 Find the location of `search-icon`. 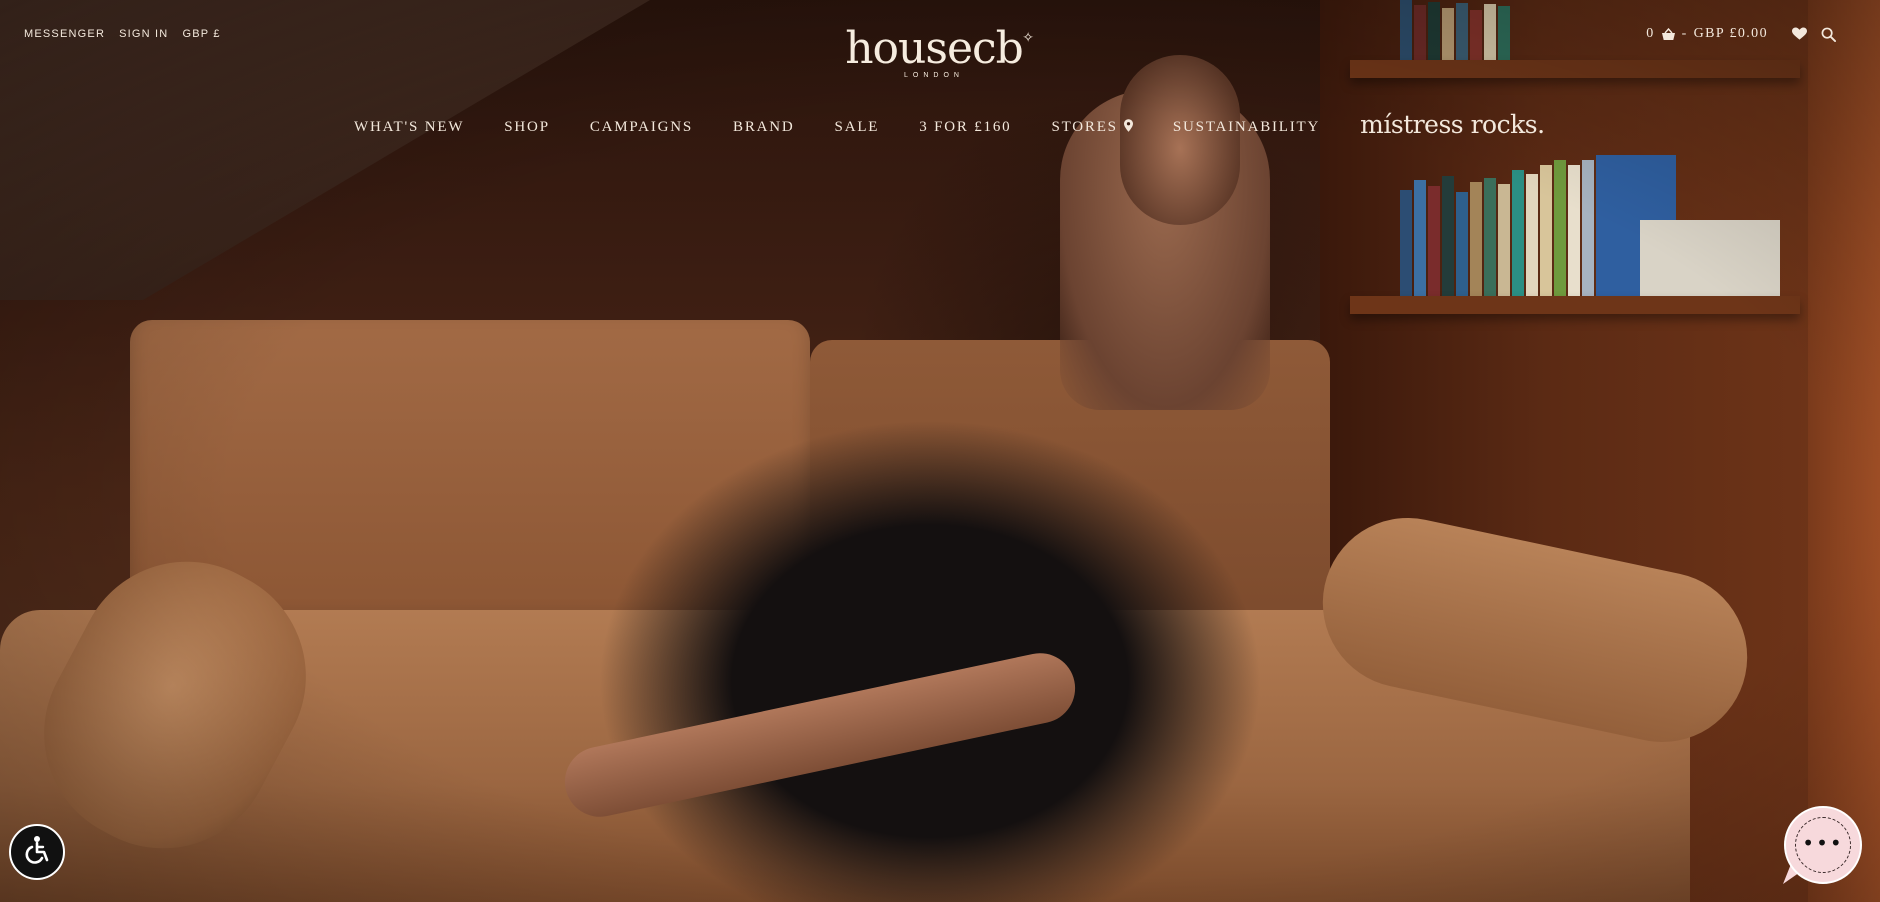

search-icon is located at coordinates (1828, 34).